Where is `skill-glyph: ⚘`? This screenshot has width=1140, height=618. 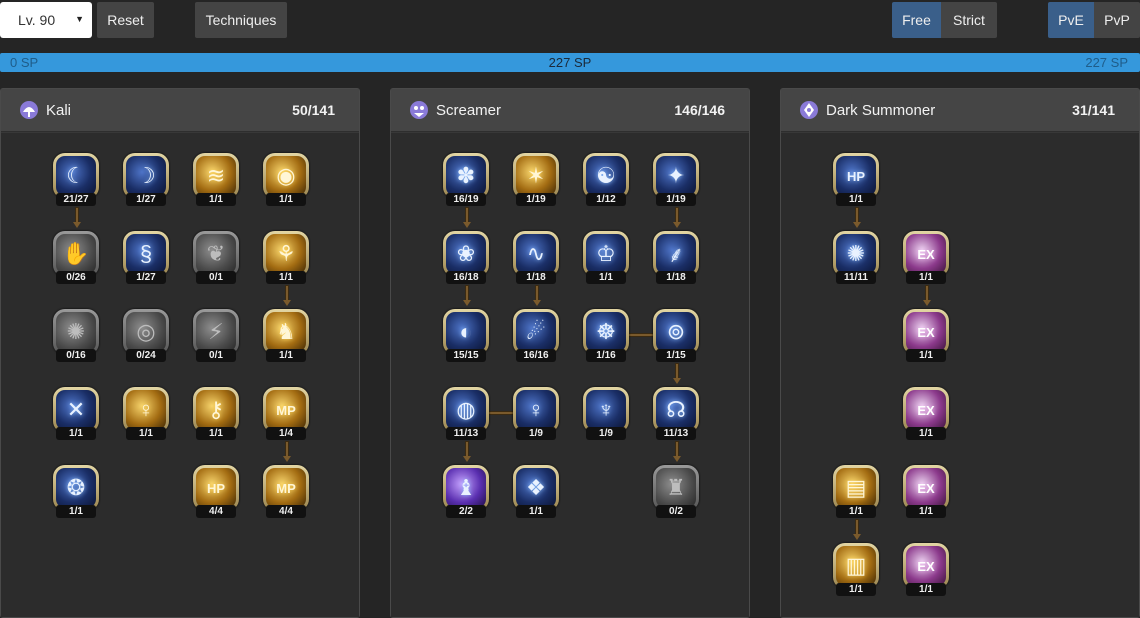
skill-glyph: ⚘ is located at coordinates (286, 253).